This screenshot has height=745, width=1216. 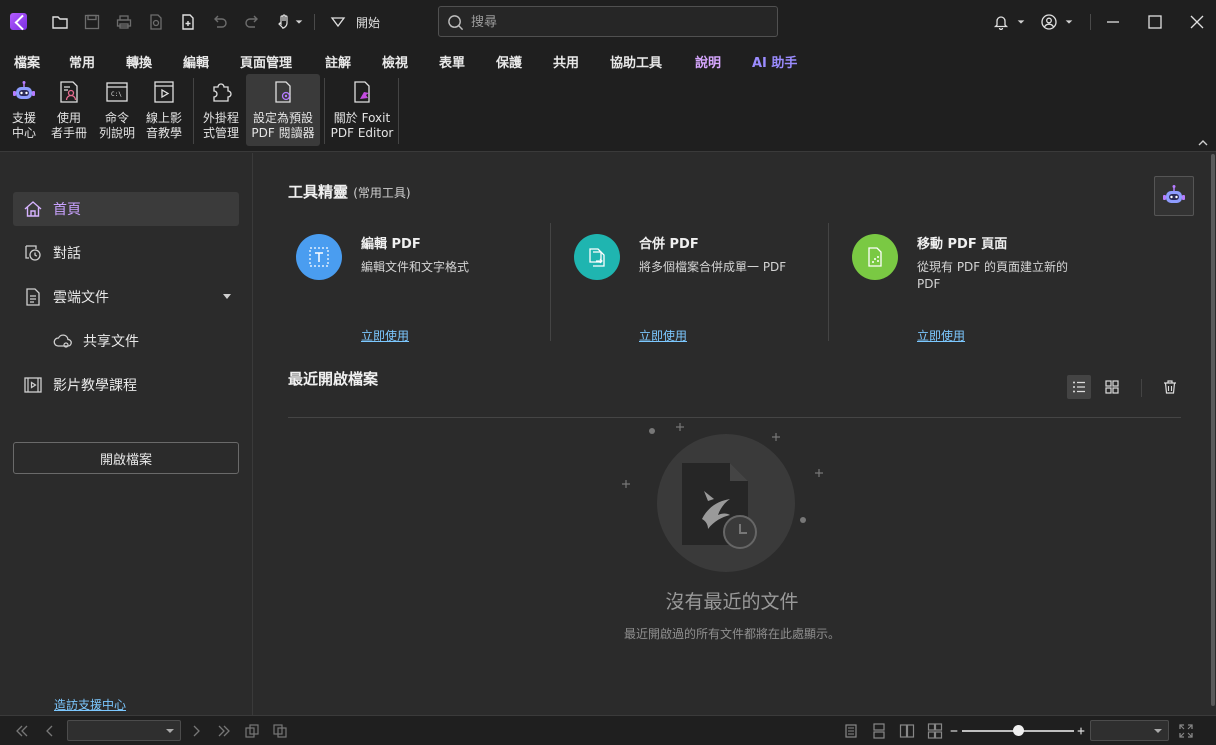 I want to click on tool-card-move-pages: 移動 PDF 頁面 從現有 PDF 的頁面建立新的 PDF 立即使用, so click(x=945, y=283).